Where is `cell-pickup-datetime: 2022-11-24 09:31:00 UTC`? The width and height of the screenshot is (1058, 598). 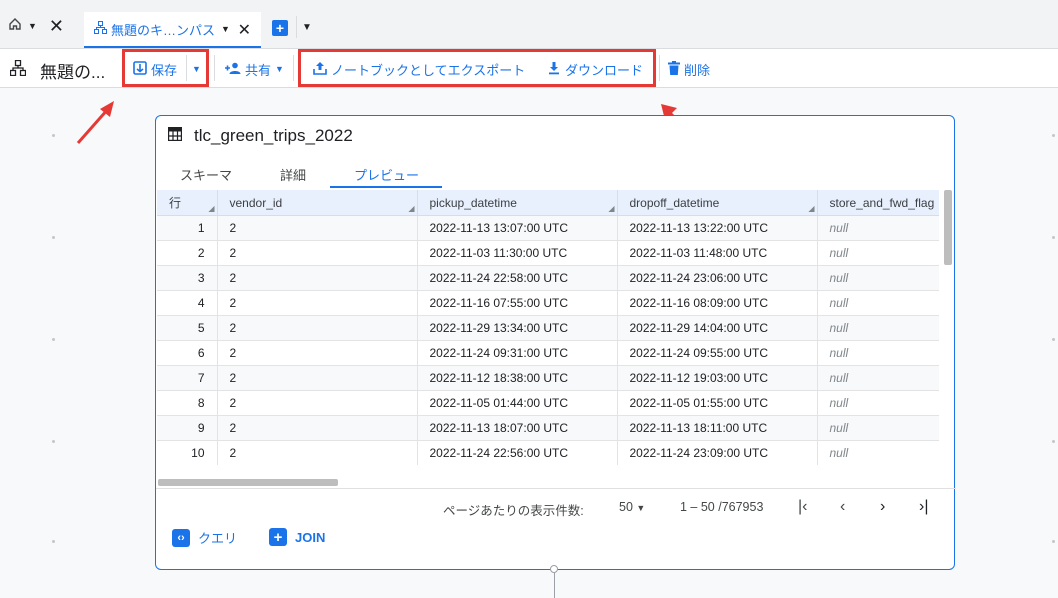
cell-pickup-datetime: 2022-11-24 09:31:00 UTC is located at coordinates (517, 353).